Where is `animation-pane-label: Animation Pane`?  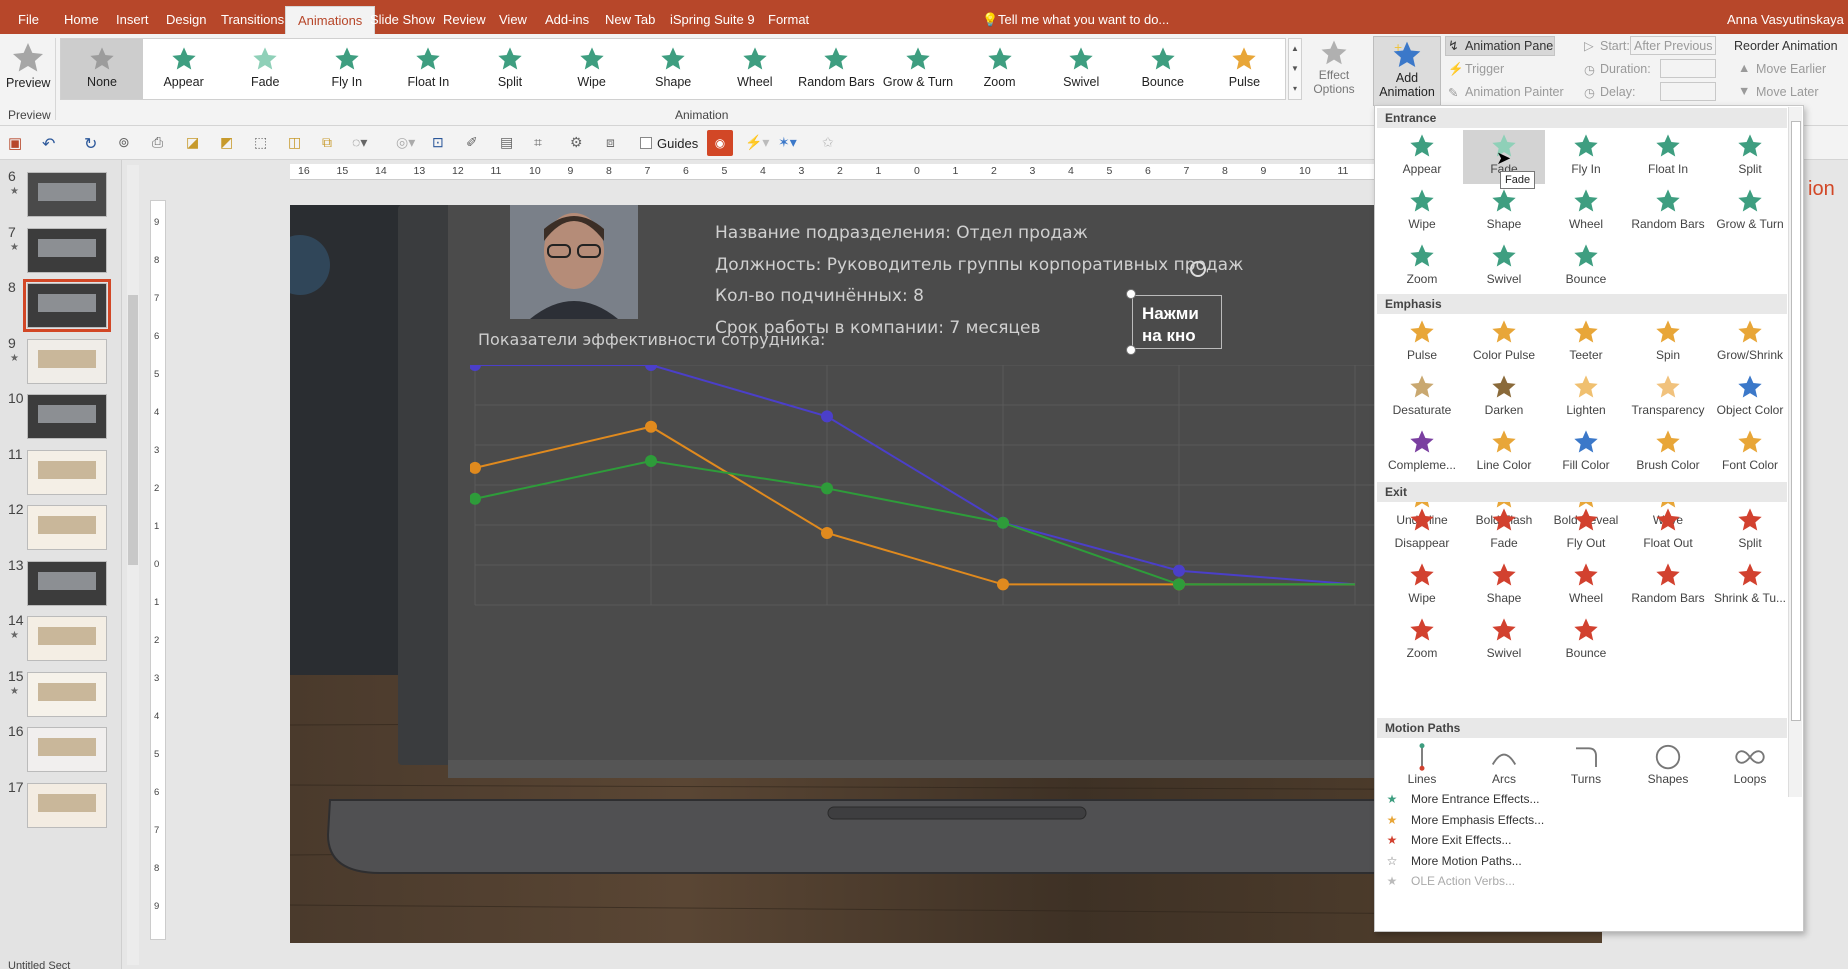 animation-pane-label: Animation Pane is located at coordinates (1509, 46).